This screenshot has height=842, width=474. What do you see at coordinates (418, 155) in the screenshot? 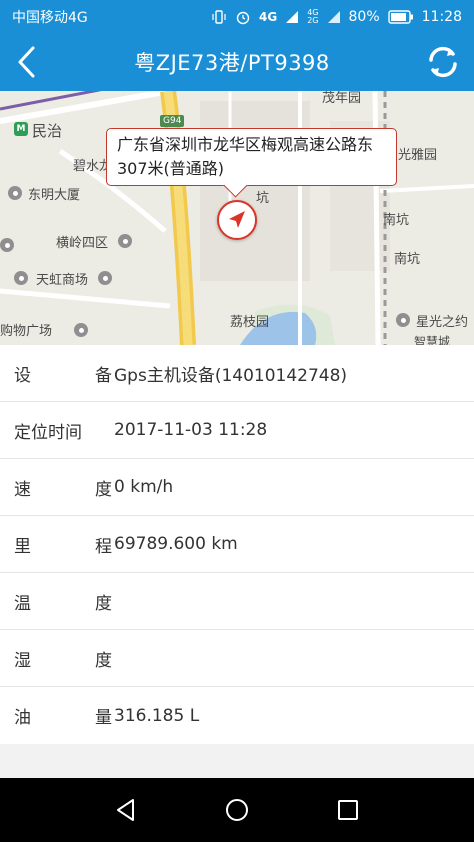
I see `map-label-guangya: 光雅园` at bounding box center [418, 155].